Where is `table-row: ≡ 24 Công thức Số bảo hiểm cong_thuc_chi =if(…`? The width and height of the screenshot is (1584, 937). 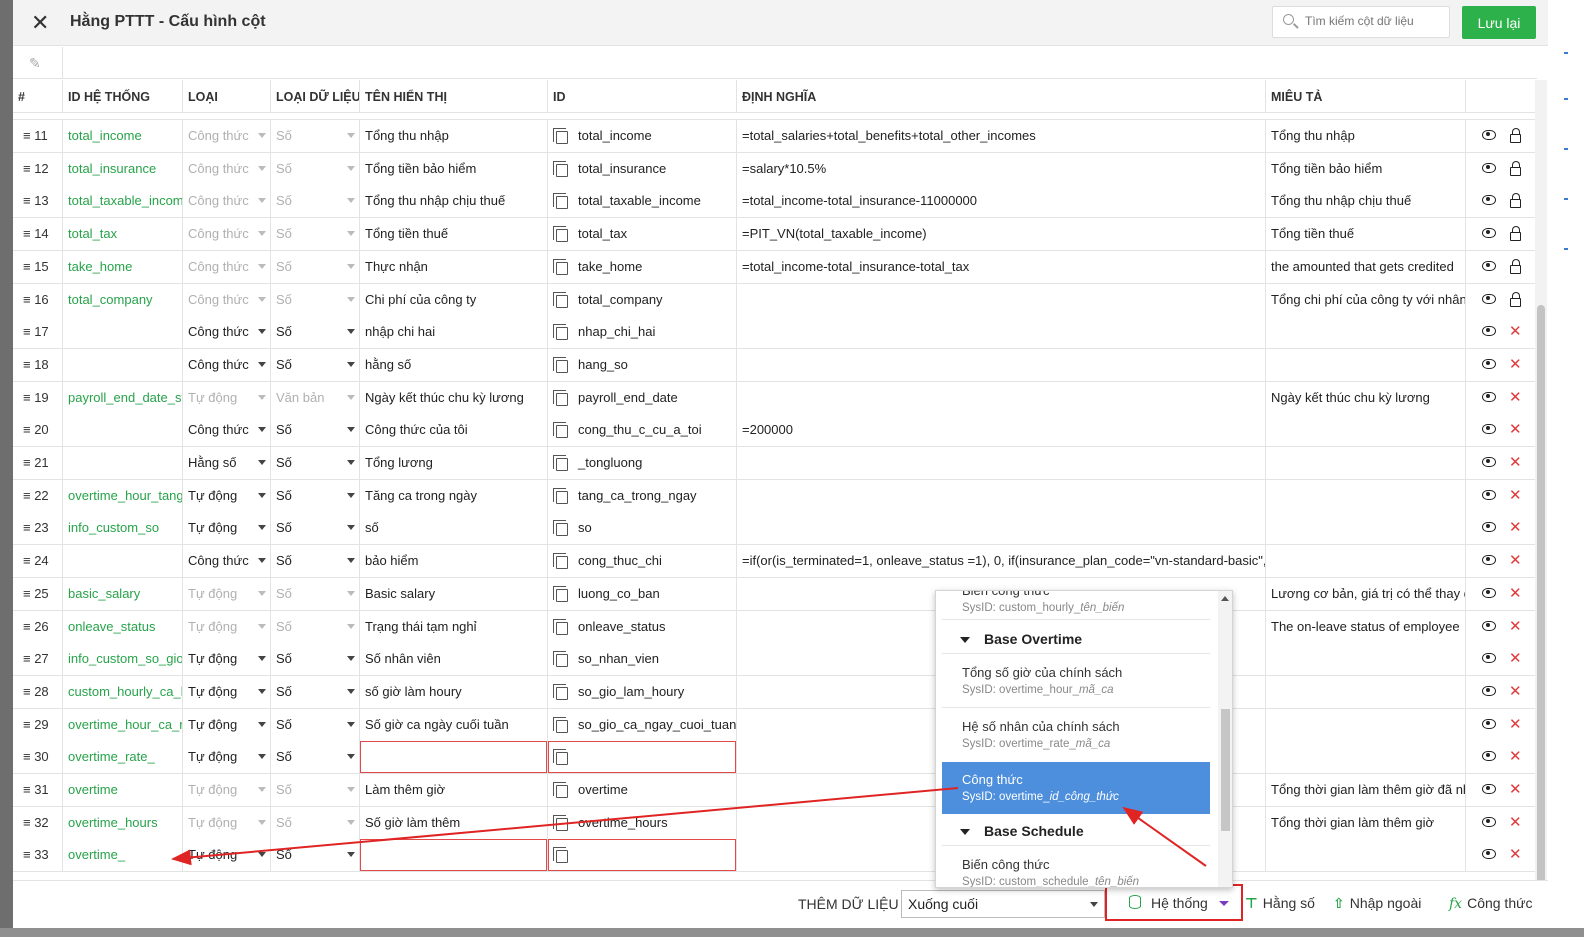
table-row: ≡ 24 Công thức Số bảo hiểm cong_thuc_chi =if(… is located at coordinates (775, 562).